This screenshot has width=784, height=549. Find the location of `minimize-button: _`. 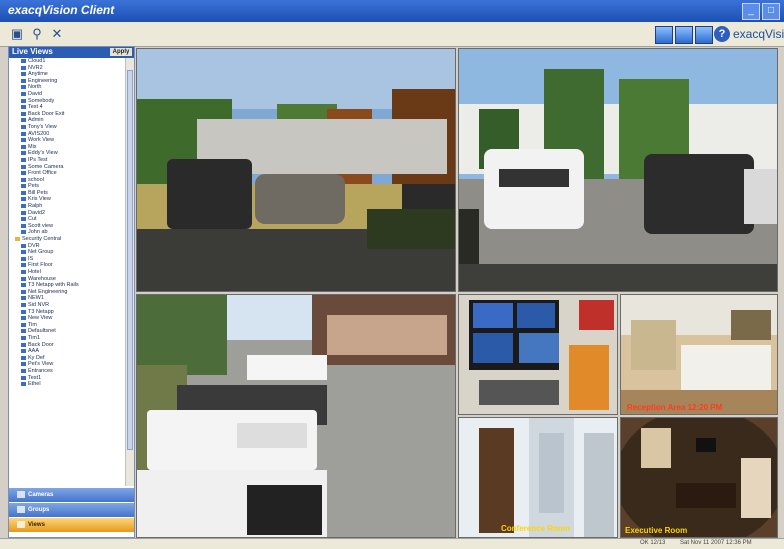

minimize-button: _ is located at coordinates (751, 11).